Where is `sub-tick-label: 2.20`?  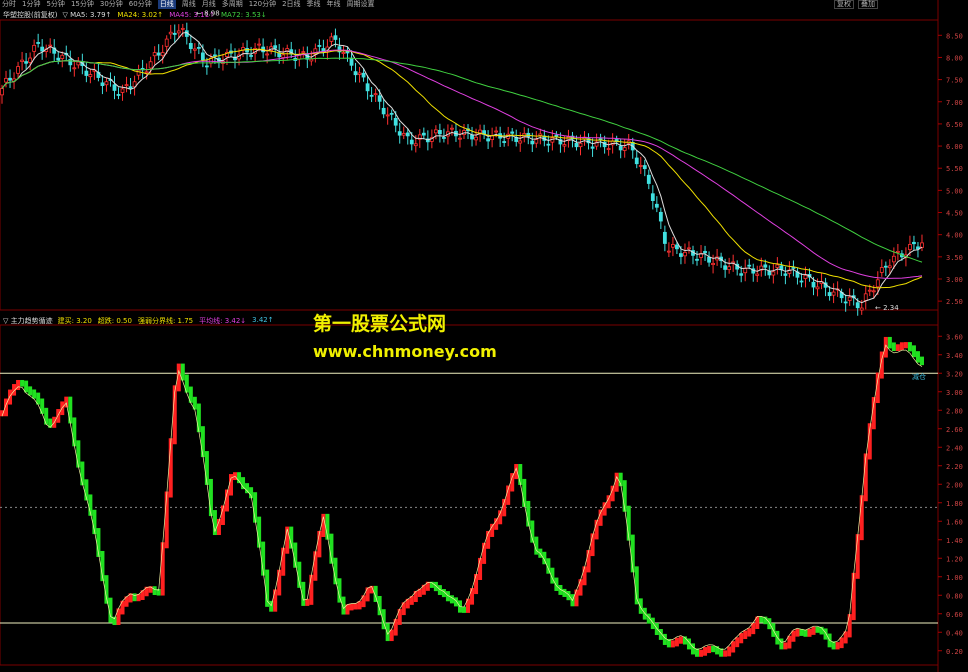
sub-tick-label: 2.20 is located at coordinates (954, 467).